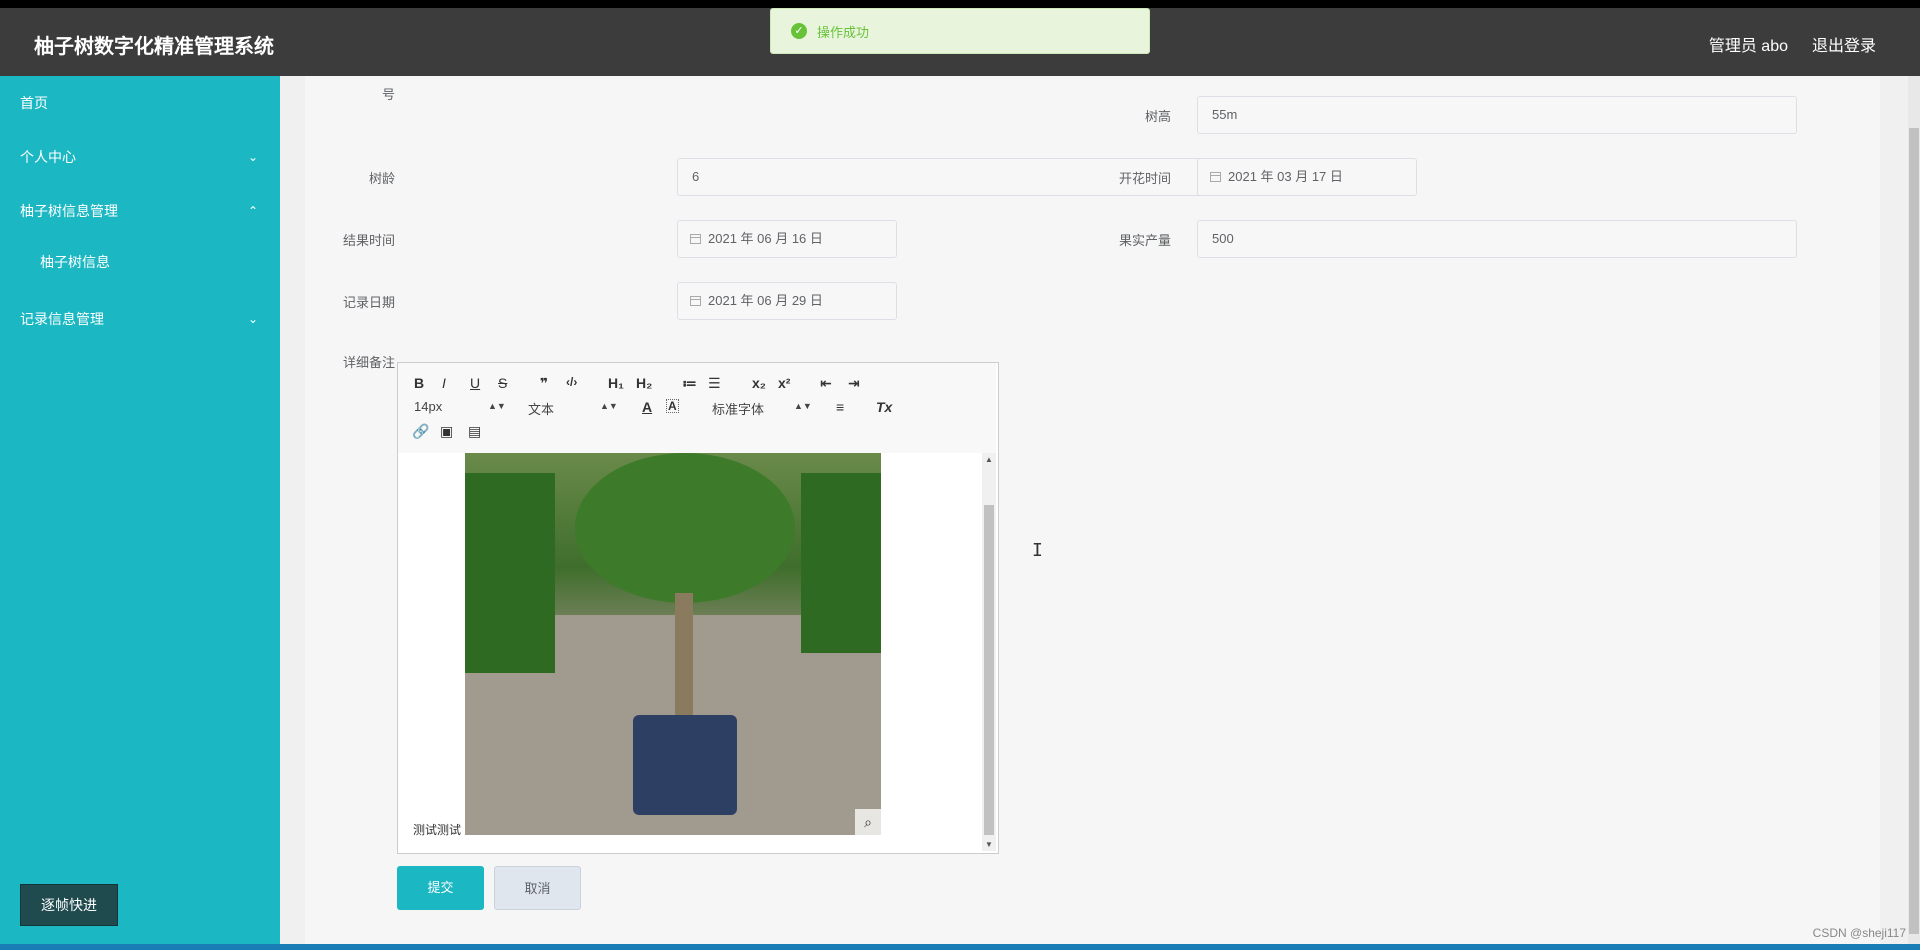 The image size is (1920, 950). Describe the element at coordinates (69, 211) in the screenshot. I see `sidebar-item-label: 柚子树信息管理` at that location.